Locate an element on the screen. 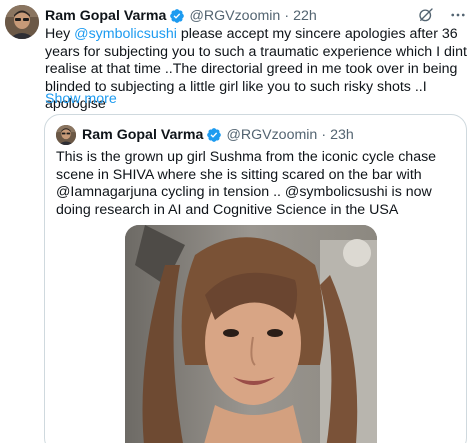 This screenshot has height=443, width=475. tweet-text-prefix: Hey is located at coordinates (60, 34).